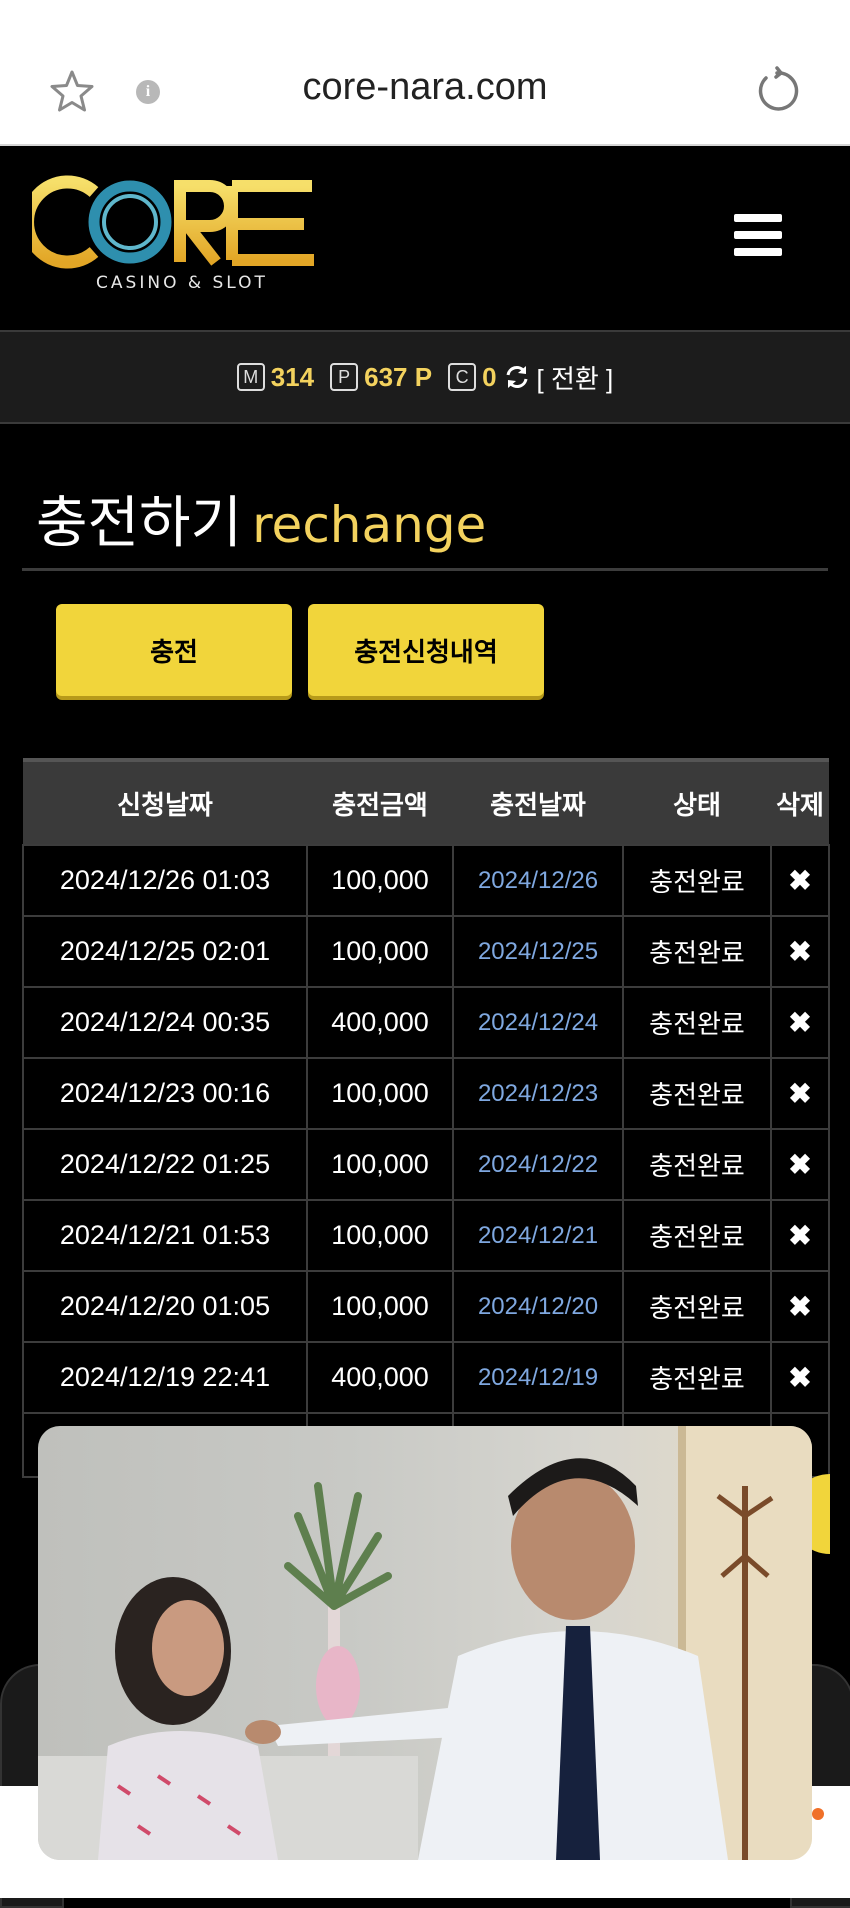 Image resolution: width=850 pixels, height=1908 pixels. I want to click on table-header-row: 신청날짜 충전금액 충전날짜 상태 삭제, so click(426, 801).